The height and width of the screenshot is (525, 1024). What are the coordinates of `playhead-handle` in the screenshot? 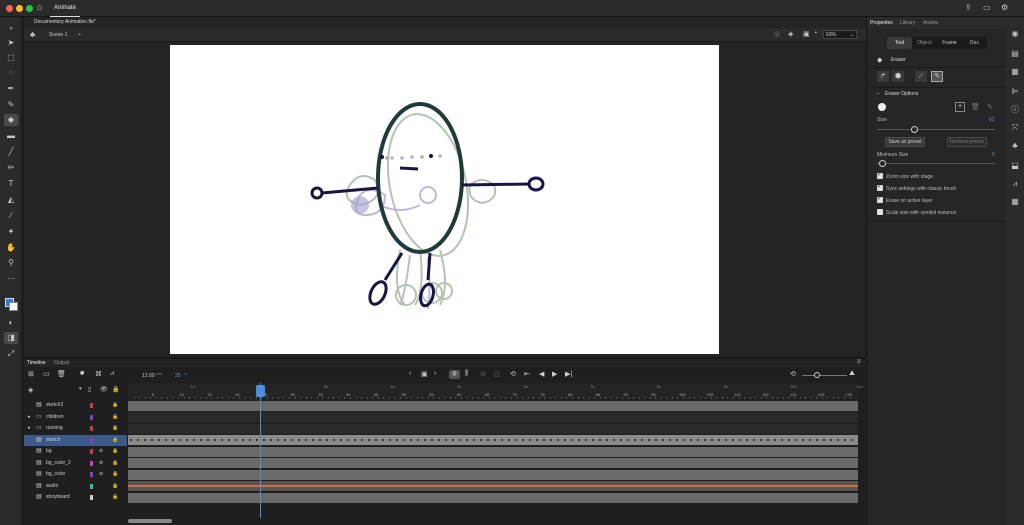 It's located at (260, 391).